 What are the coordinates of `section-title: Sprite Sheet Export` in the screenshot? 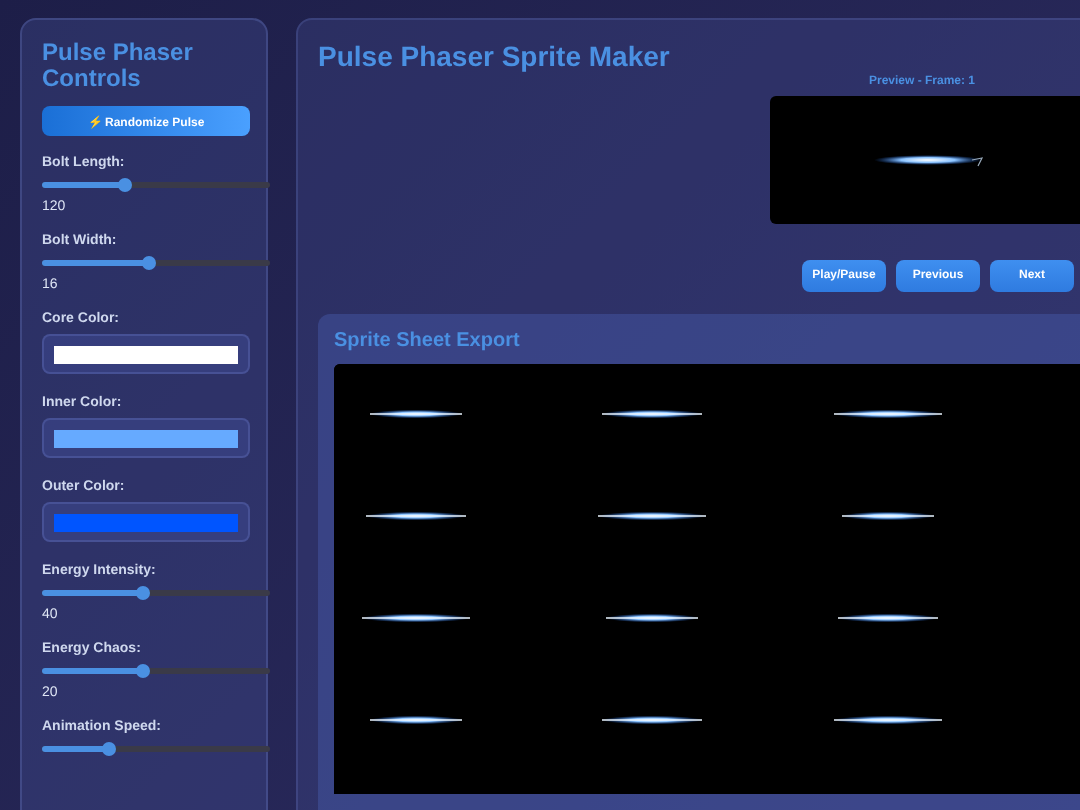 It's located at (428, 341).